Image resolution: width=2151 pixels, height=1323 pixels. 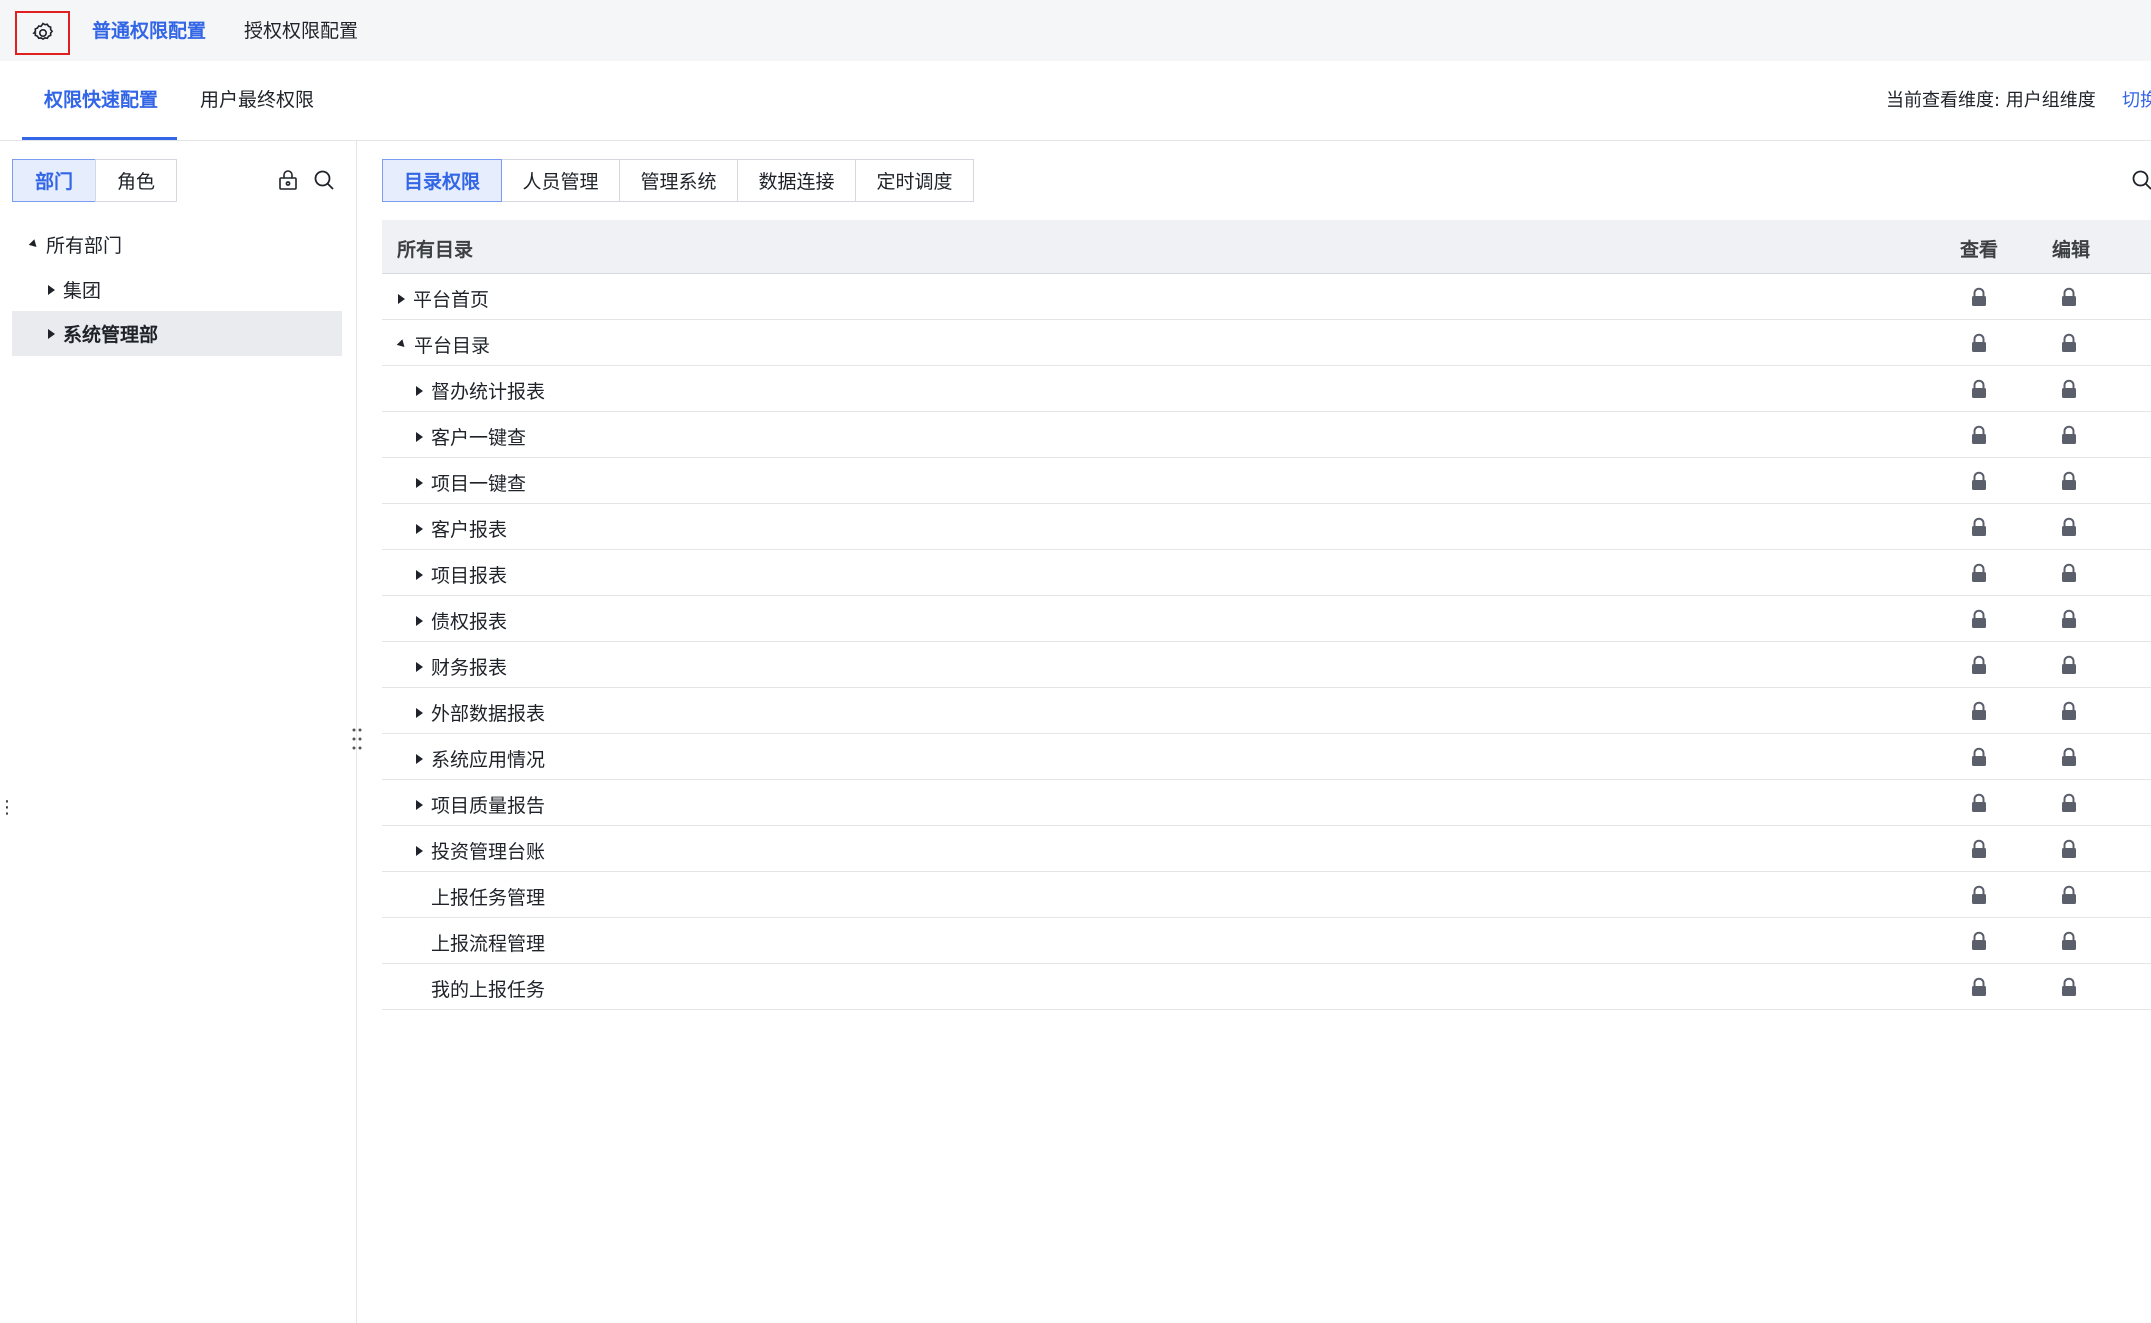 I want to click on tab-authorization-permission-config: 授权权限配置, so click(x=301, y=31).